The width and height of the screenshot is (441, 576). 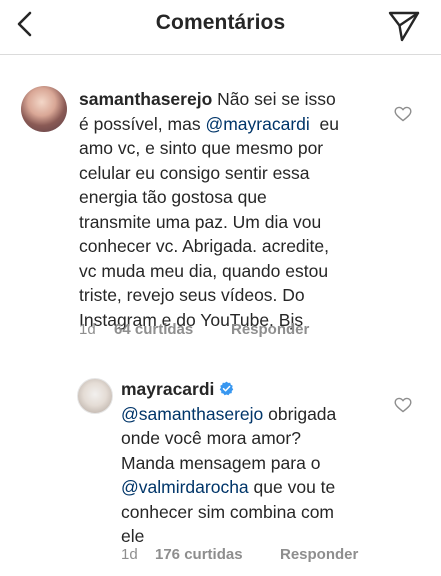 What do you see at coordinates (192, 414) in the screenshot?
I see `mention-link: @samanthaserejo` at bounding box center [192, 414].